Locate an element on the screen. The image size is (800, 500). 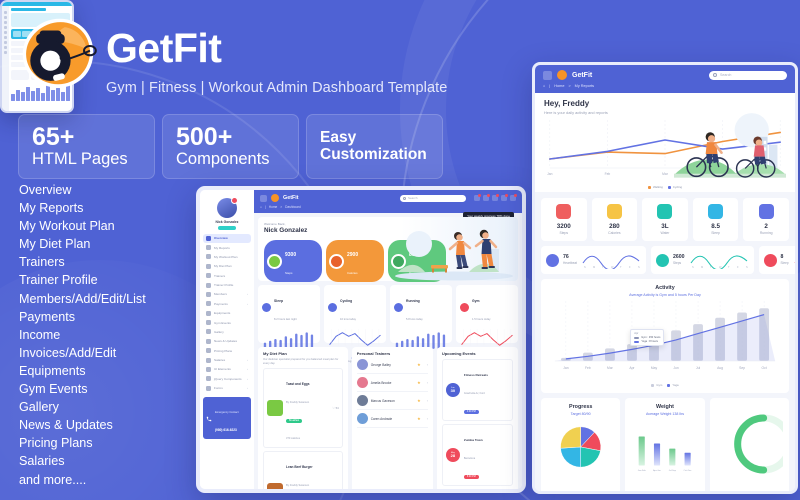
metric-title: Running is located at coordinates (413, 301).